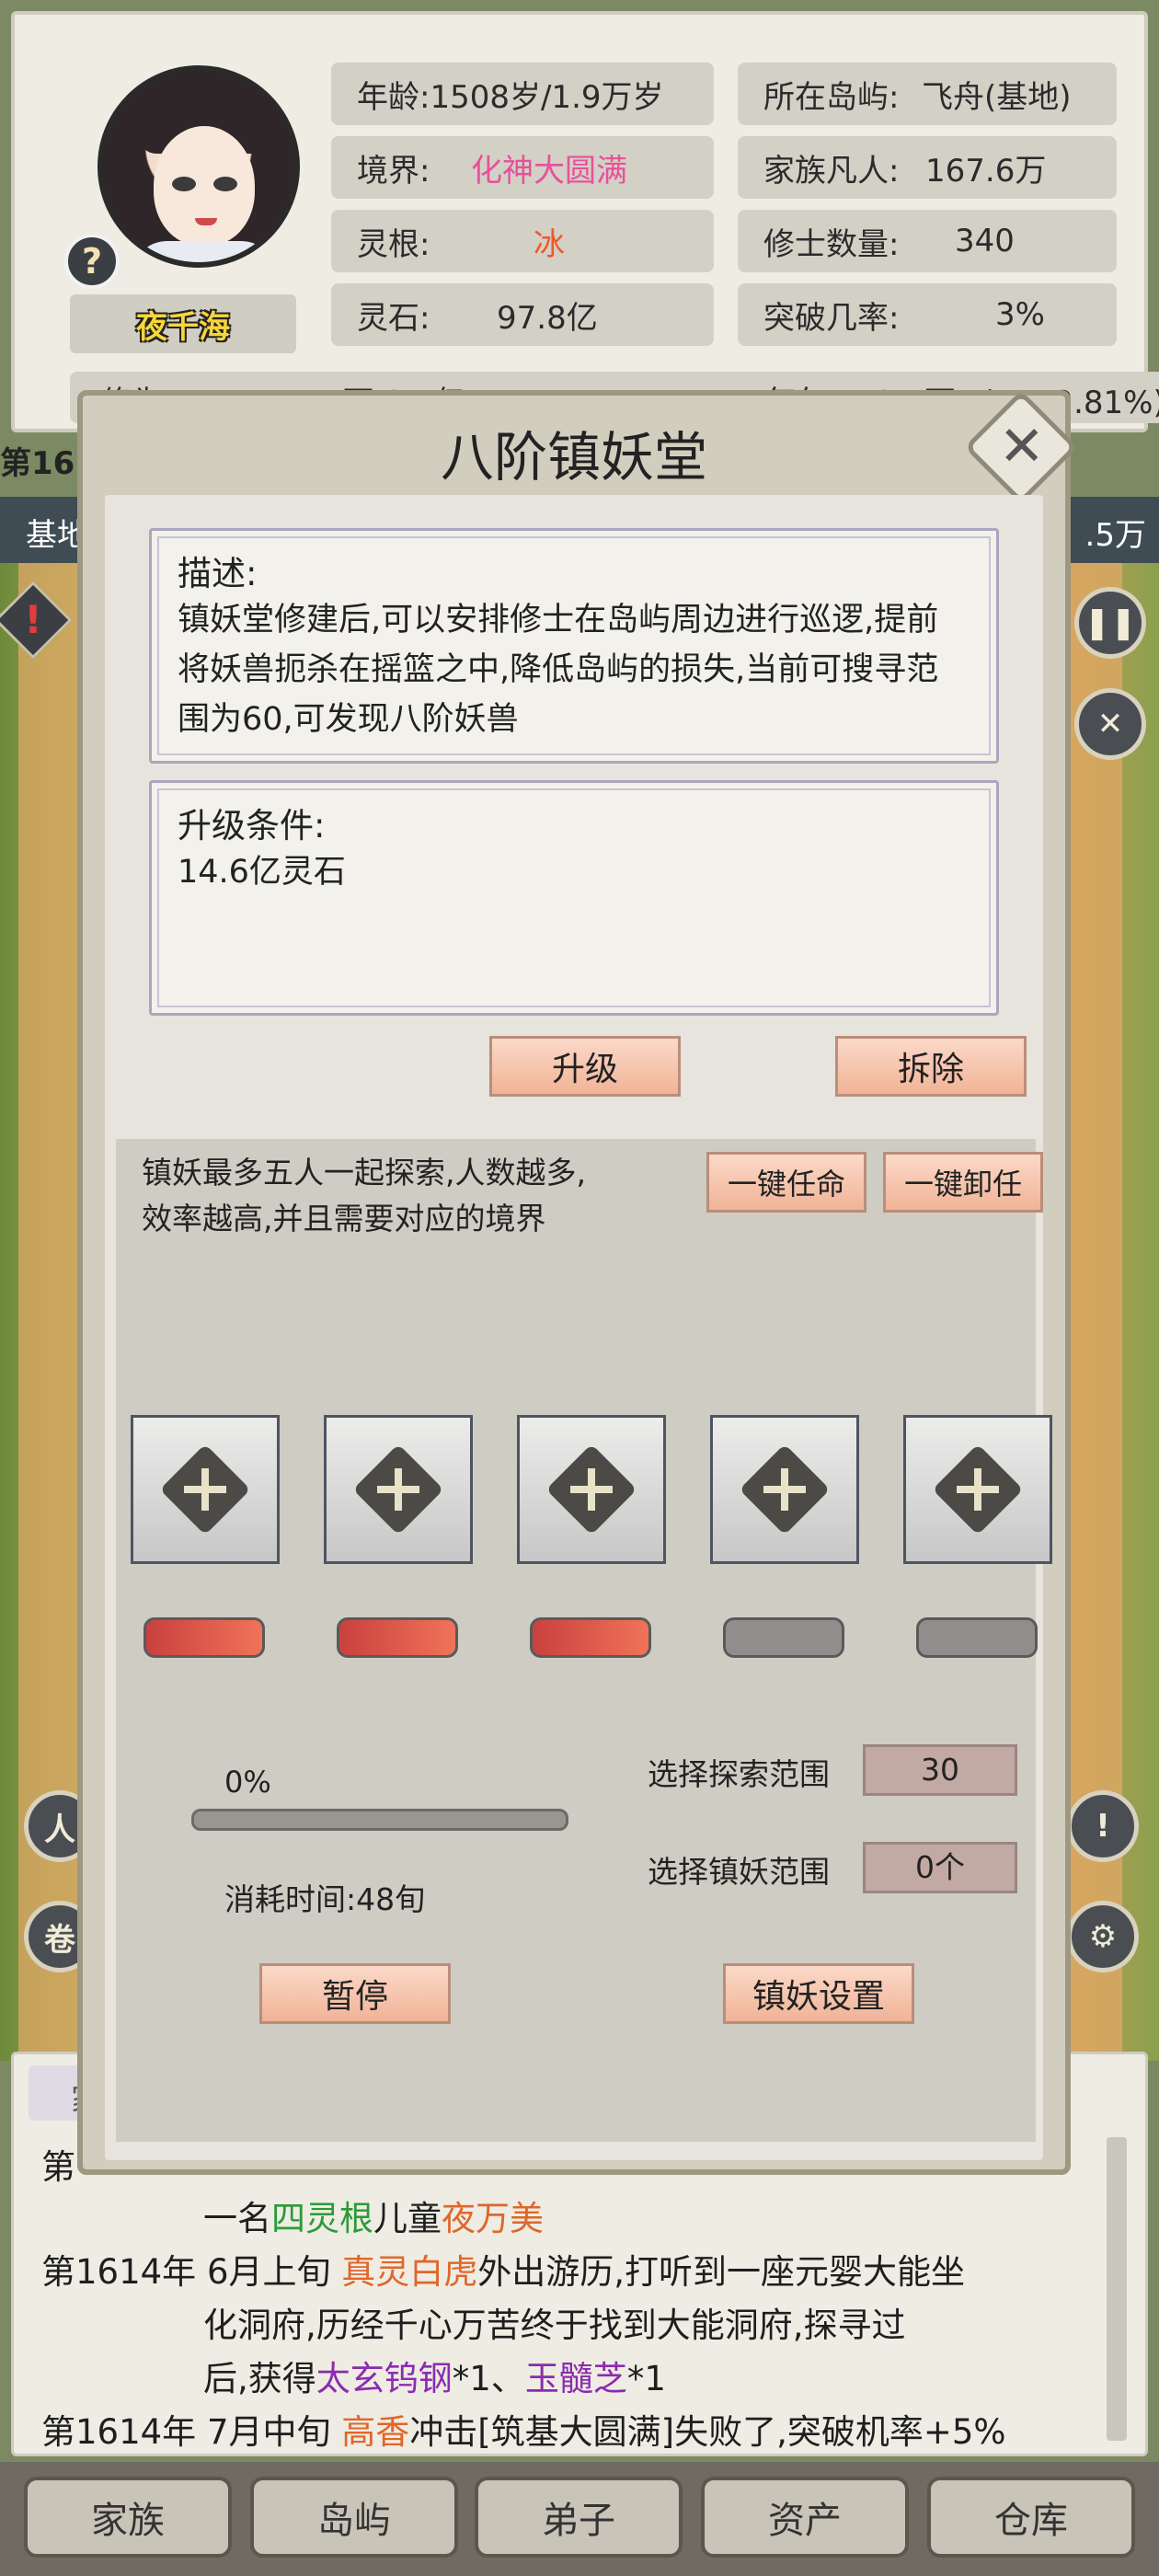  I want to click on suppress-label: 选择镇妖范围, so click(739, 1872).